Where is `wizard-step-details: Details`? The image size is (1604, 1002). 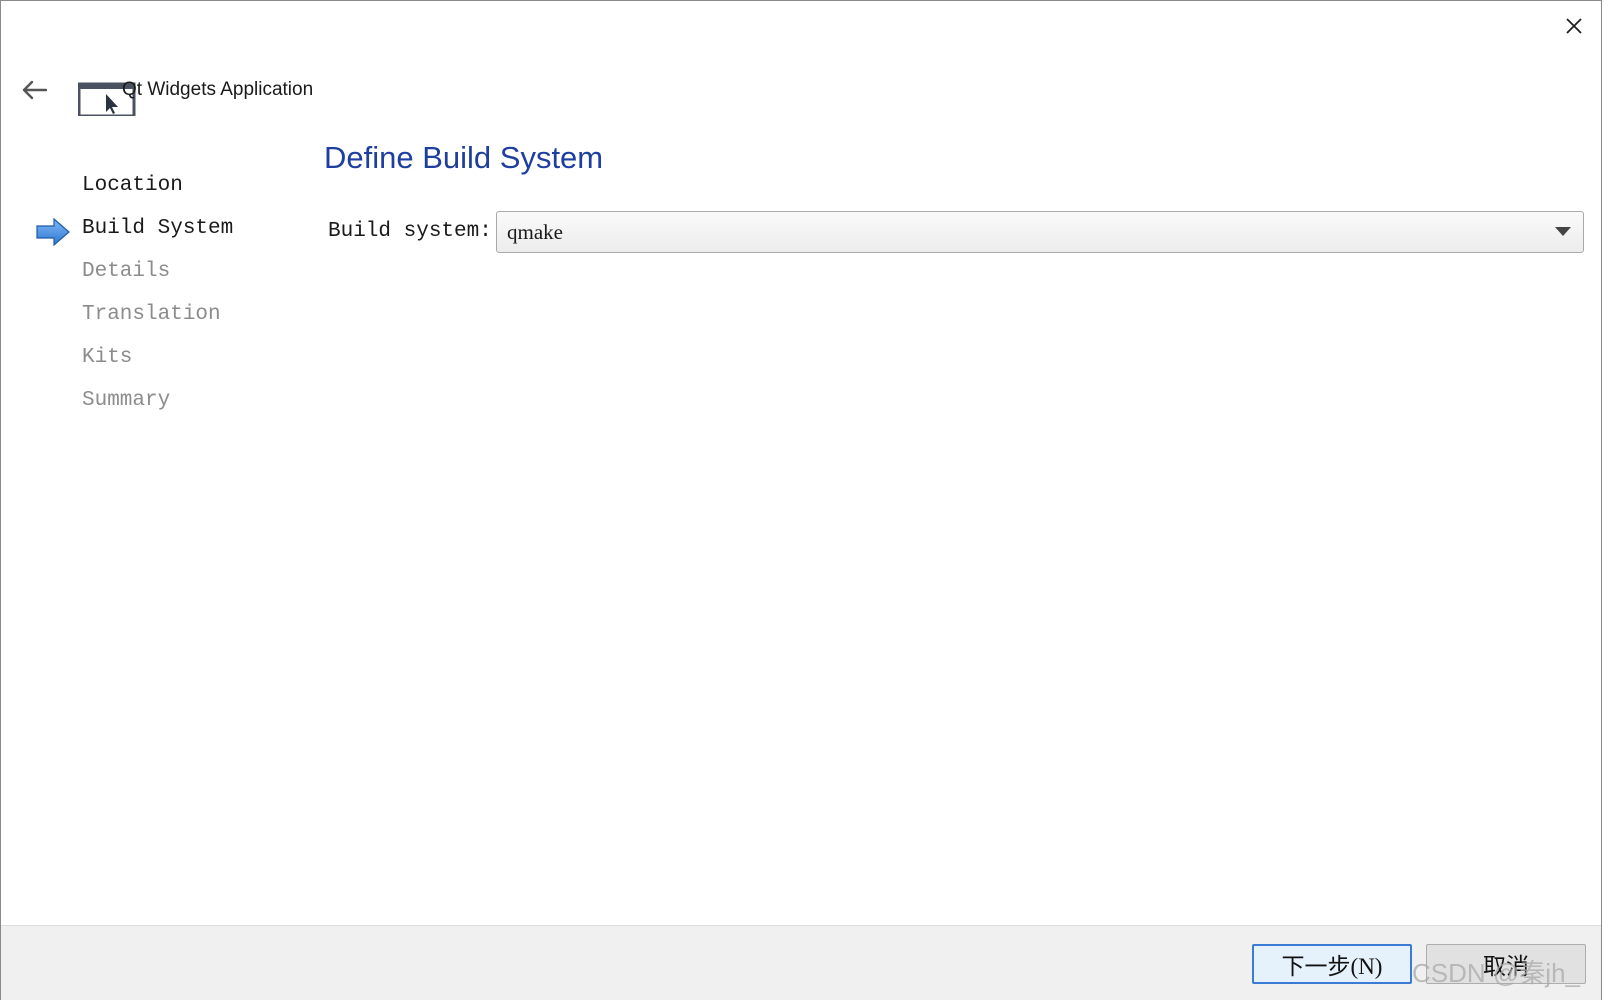
wizard-step-details: Details is located at coordinates (126, 271).